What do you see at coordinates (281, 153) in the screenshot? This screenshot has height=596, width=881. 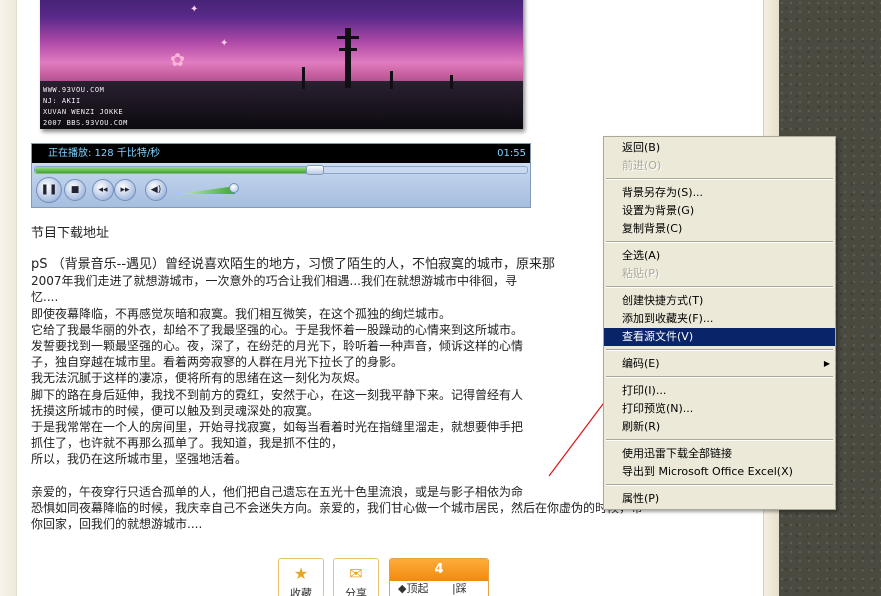 I see `player-status: 正在播放: 128 千比特/秒` at bounding box center [281, 153].